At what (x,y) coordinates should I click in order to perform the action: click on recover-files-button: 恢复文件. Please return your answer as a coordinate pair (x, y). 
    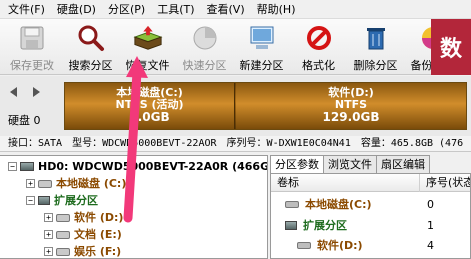
    Looking at the image, I should click on (147, 47).